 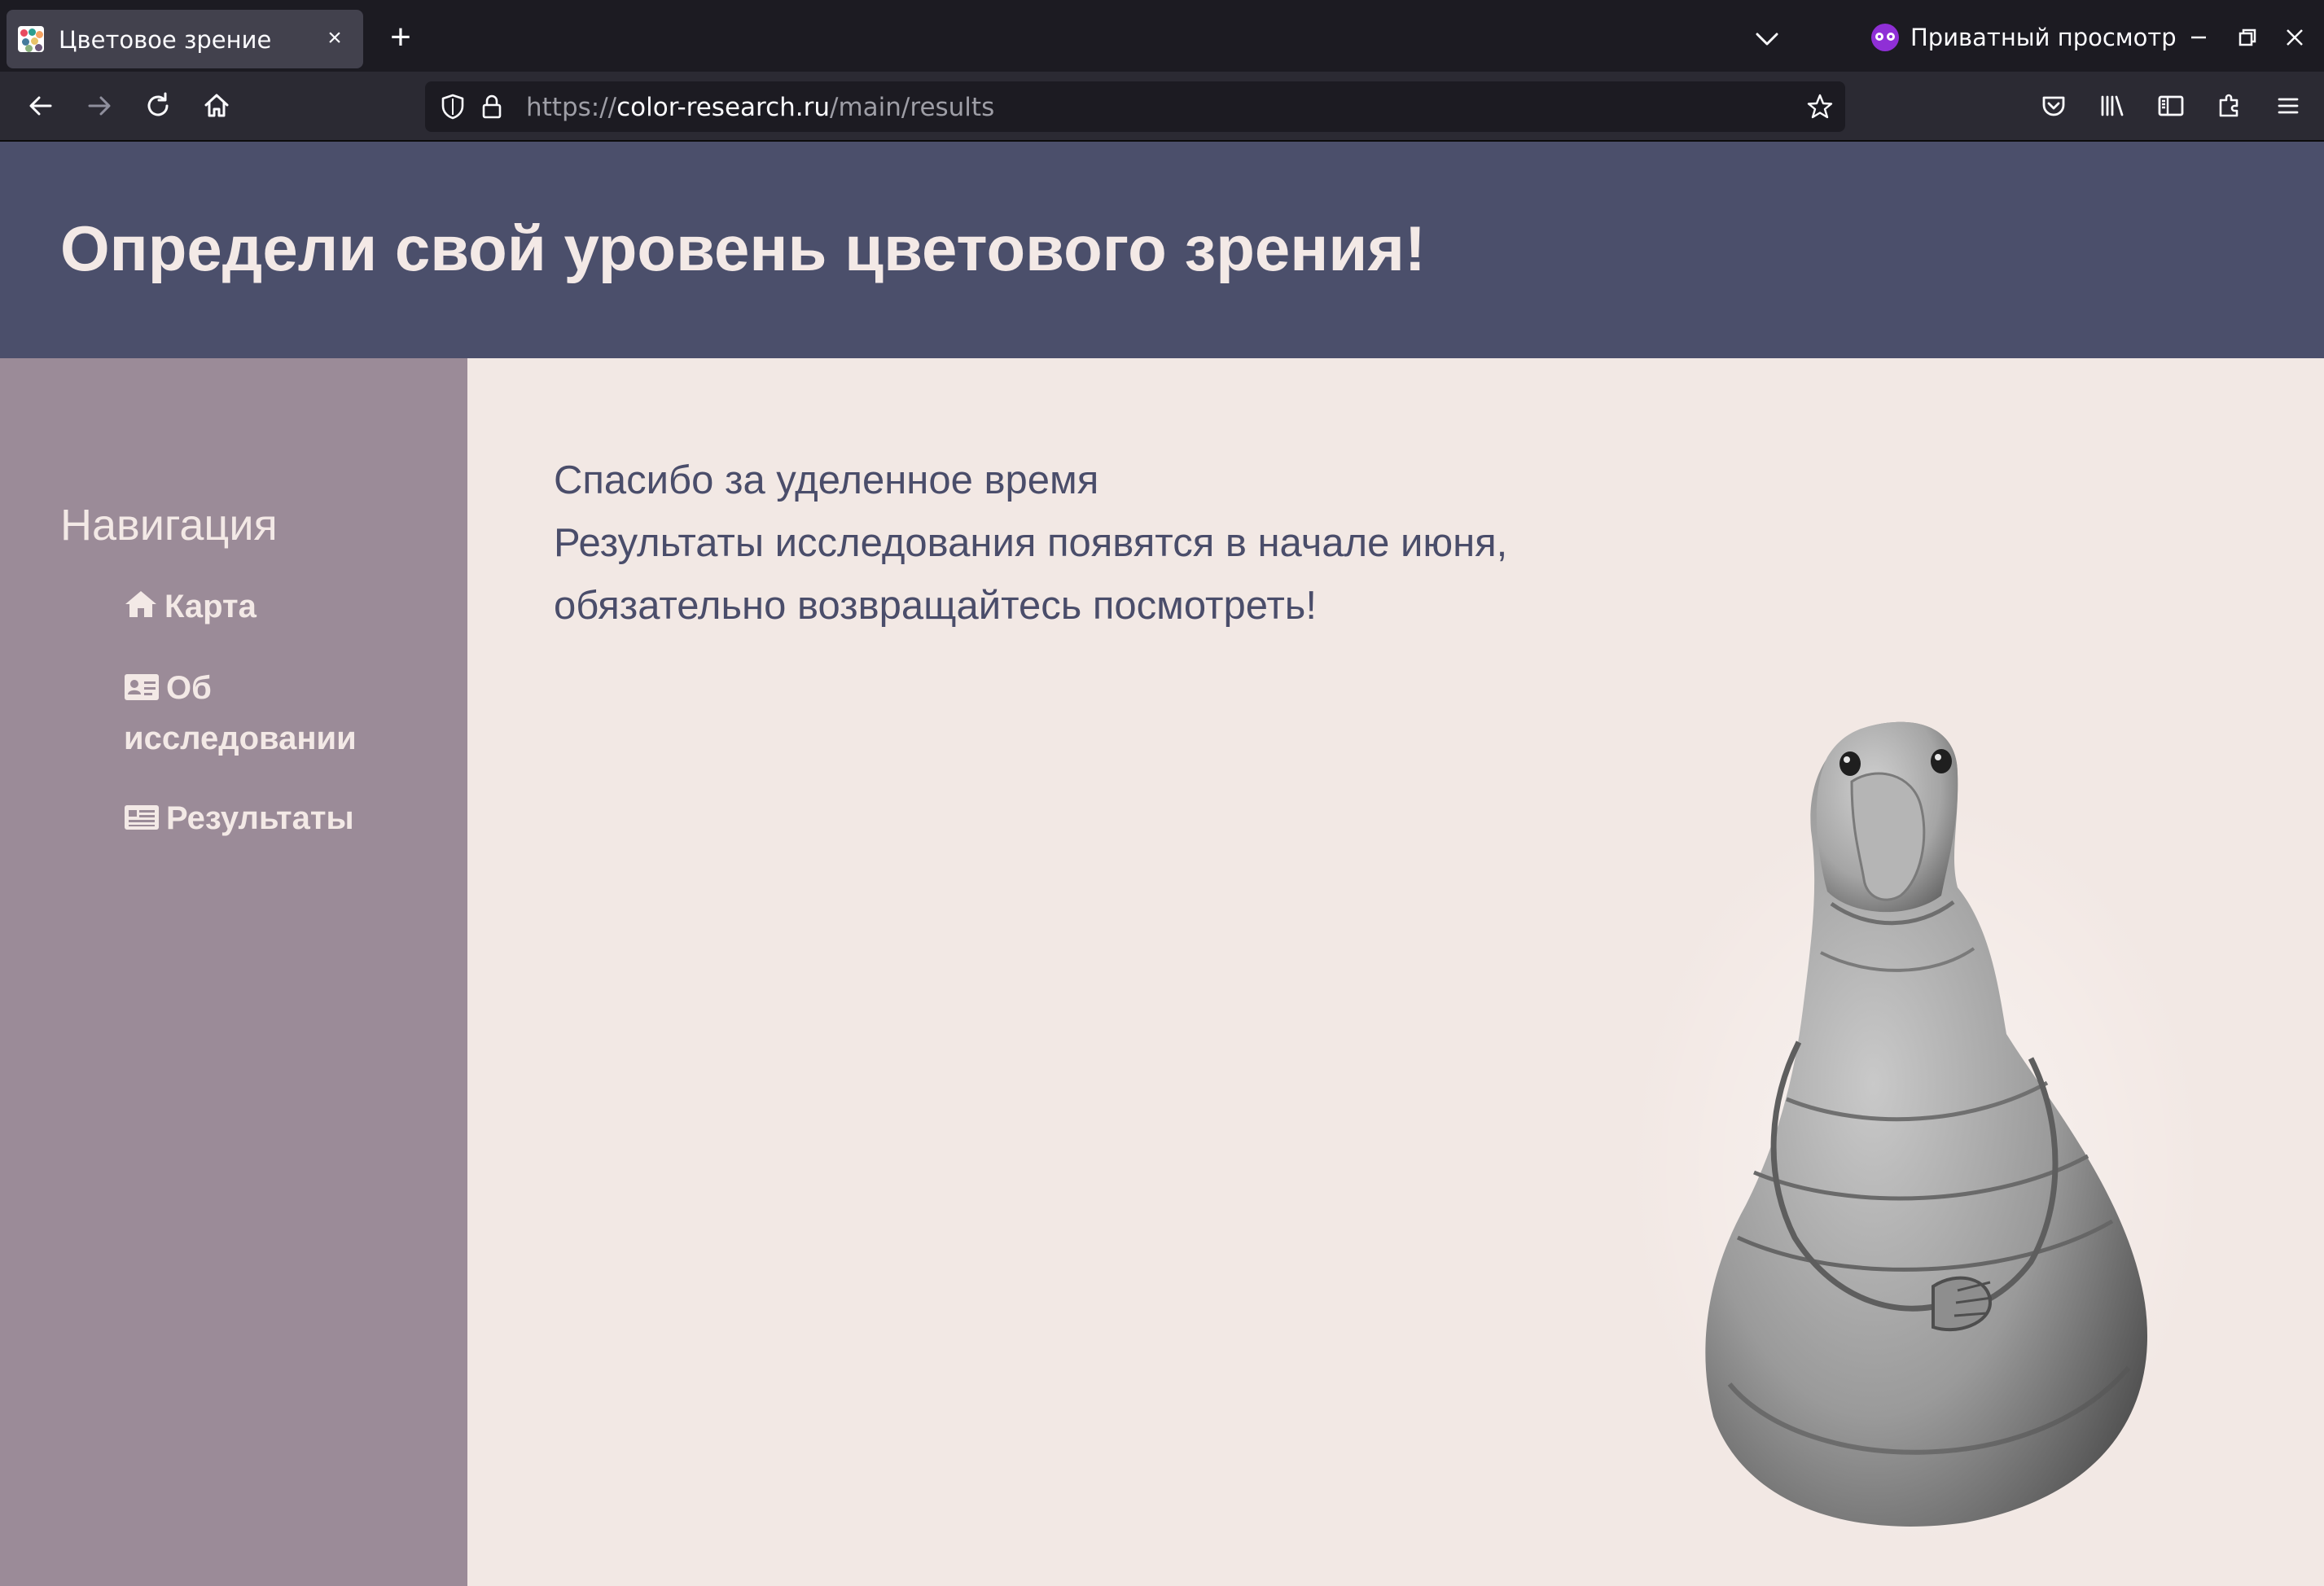 I want to click on reload-icon, so click(x=158, y=106).